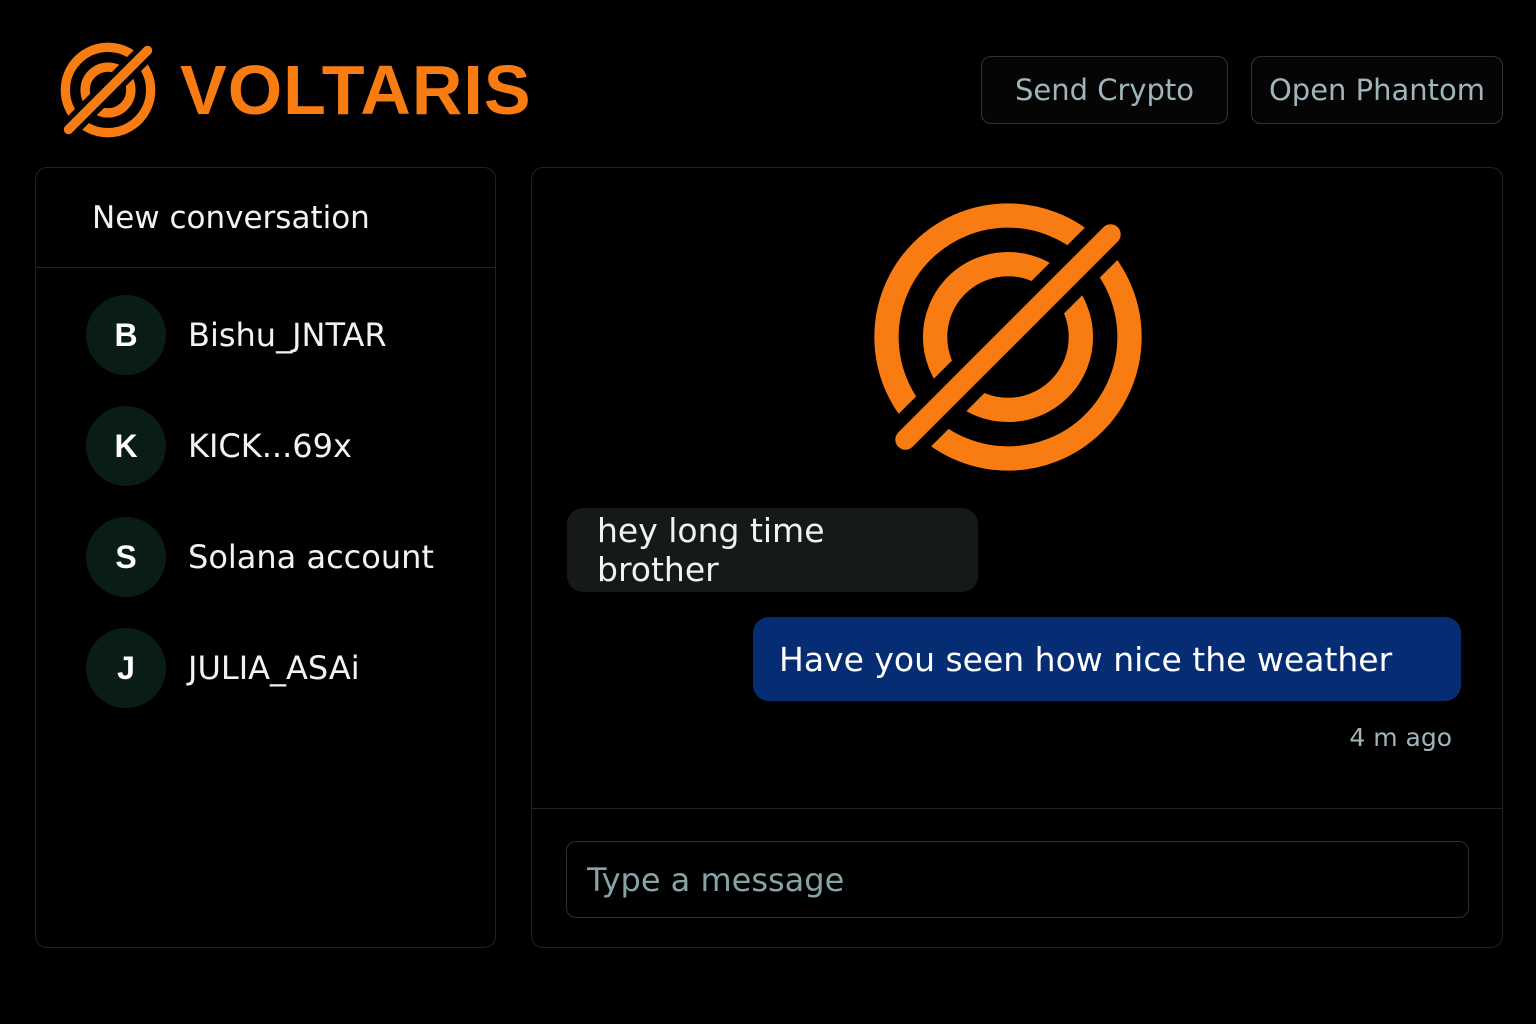 The image size is (1536, 1024). I want to click on outgoing-message: Have you seen how nice the weather, so click(1107, 659).